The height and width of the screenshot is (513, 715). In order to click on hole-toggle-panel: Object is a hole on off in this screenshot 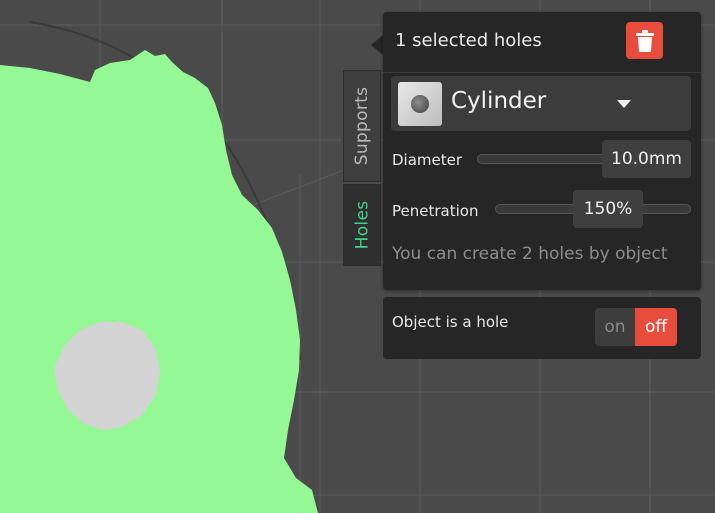, I will do `click(542, 328)`.